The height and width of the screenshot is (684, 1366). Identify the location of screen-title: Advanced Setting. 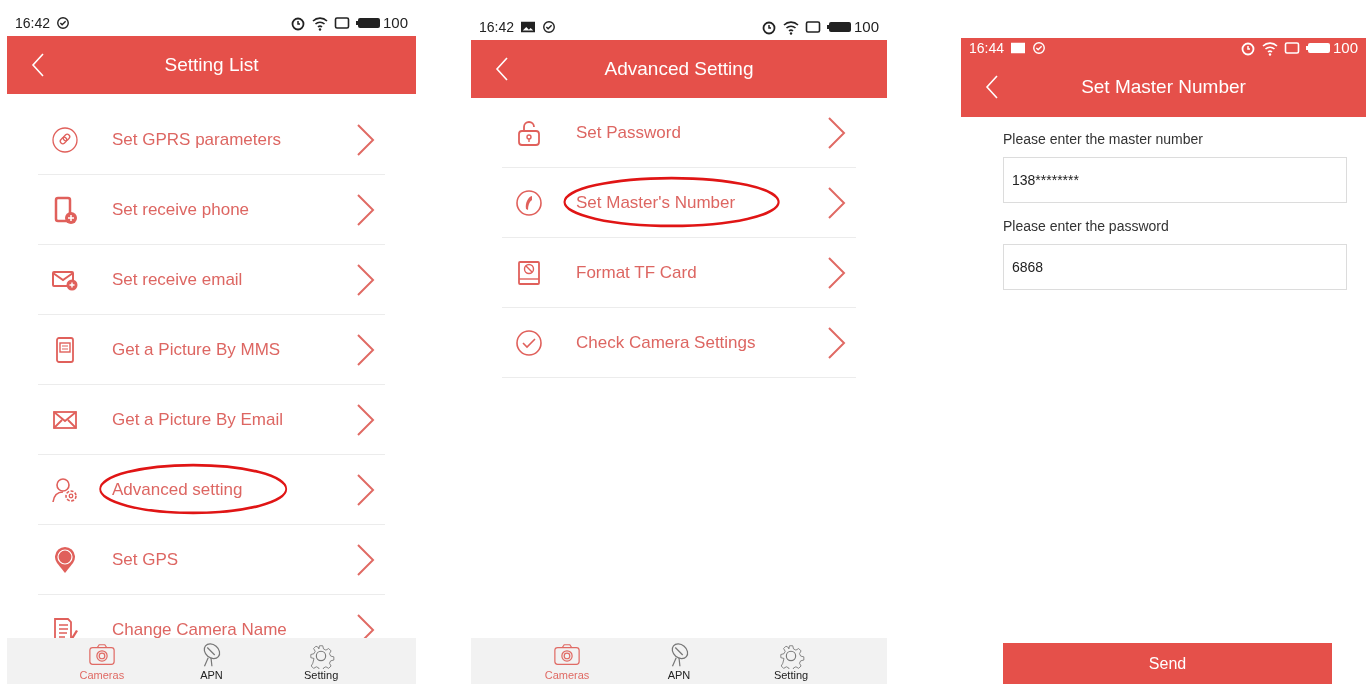
(679, 68).